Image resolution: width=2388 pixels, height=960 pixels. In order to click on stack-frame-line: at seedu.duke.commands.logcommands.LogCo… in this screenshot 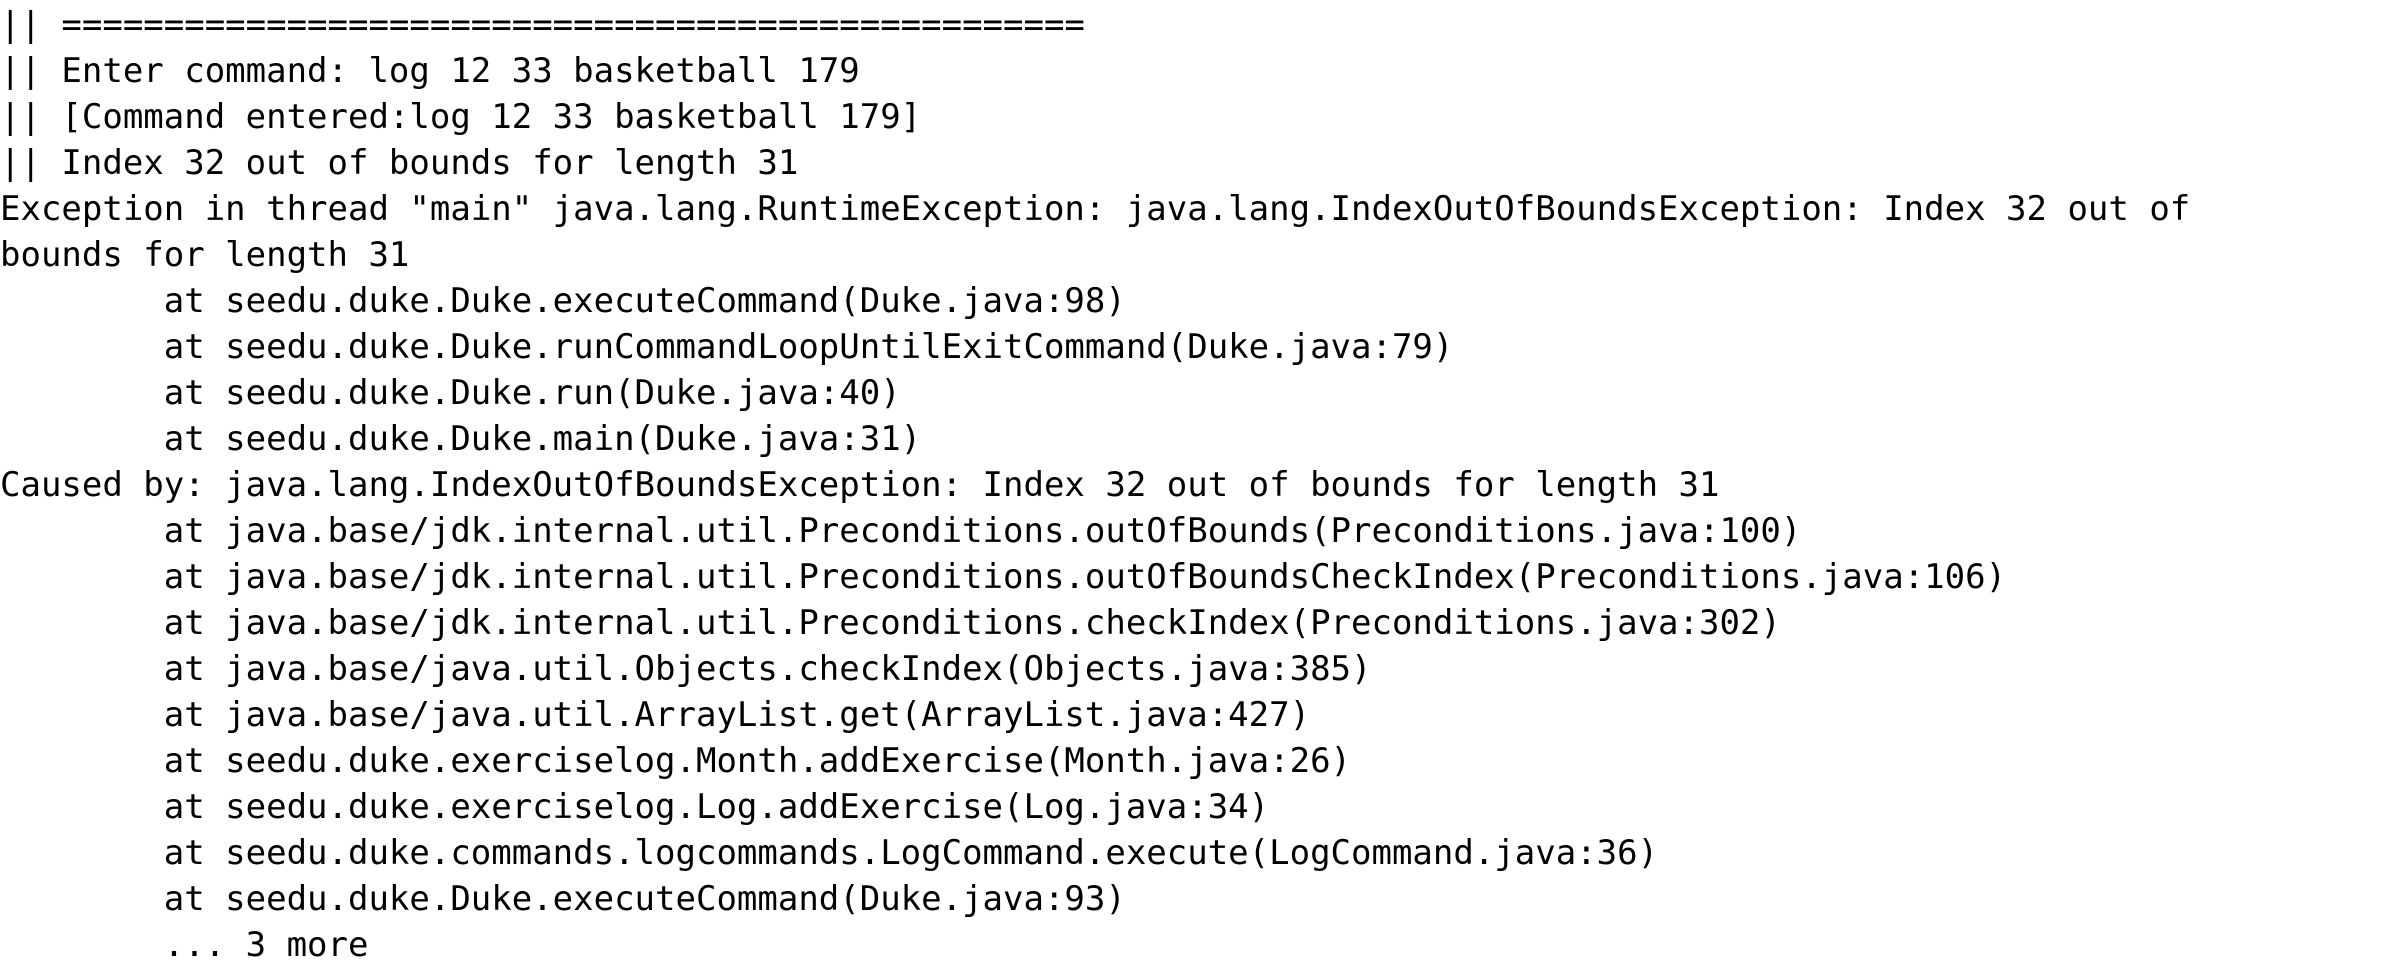, I will do `click(829, 853)`.